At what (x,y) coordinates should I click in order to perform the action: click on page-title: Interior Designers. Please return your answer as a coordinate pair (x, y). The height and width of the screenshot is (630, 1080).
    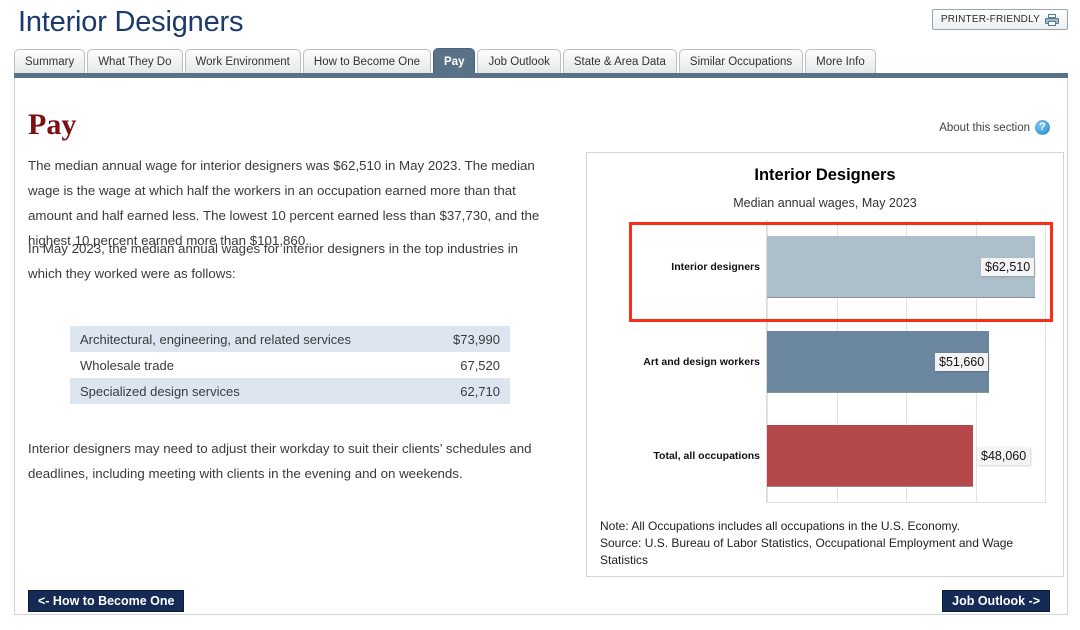
    Looking at the image, I should click on (131, 22).